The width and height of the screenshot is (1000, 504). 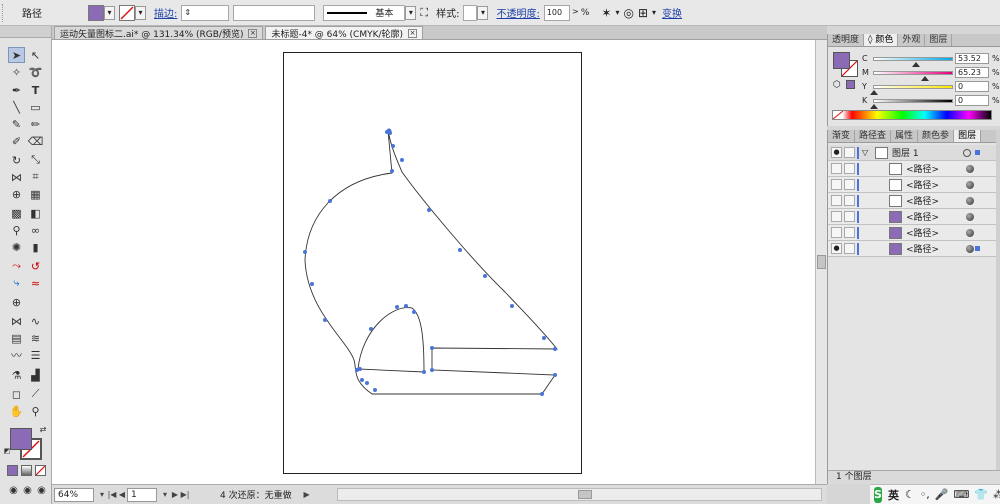 I want to click on symbol-sprayer-tool-icon: ✺, so click(x=16, y=247).